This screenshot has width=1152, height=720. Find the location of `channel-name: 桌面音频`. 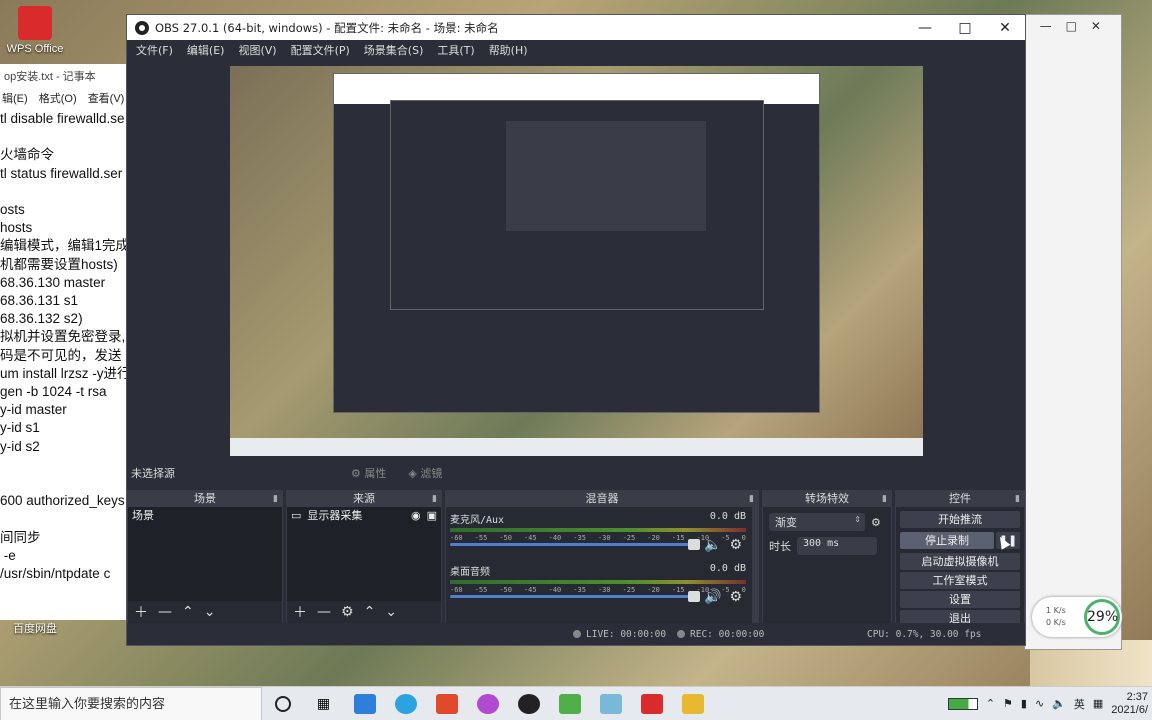

channel-name: 桌面音频 is located at coordinates (470, 572).